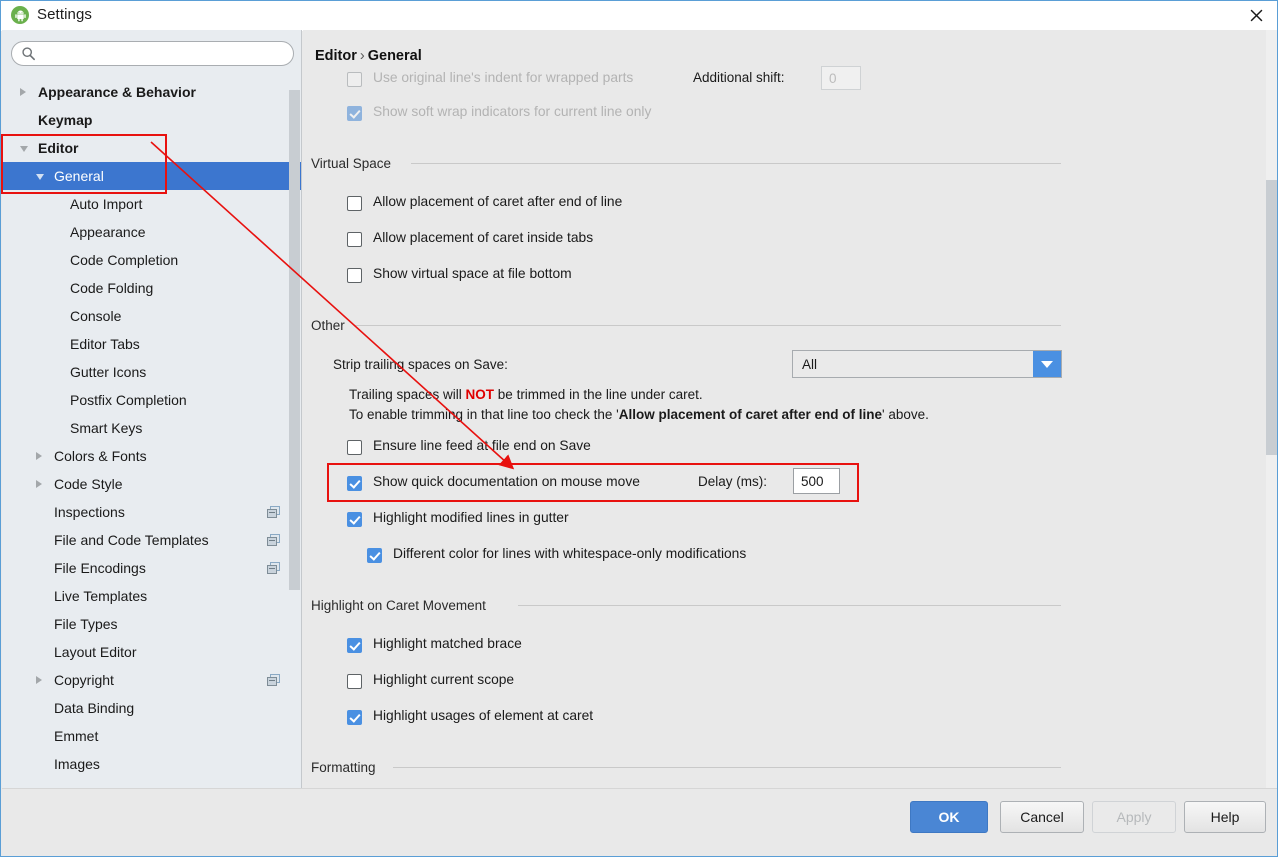  I want to click on android-icon, so click(20, 15).